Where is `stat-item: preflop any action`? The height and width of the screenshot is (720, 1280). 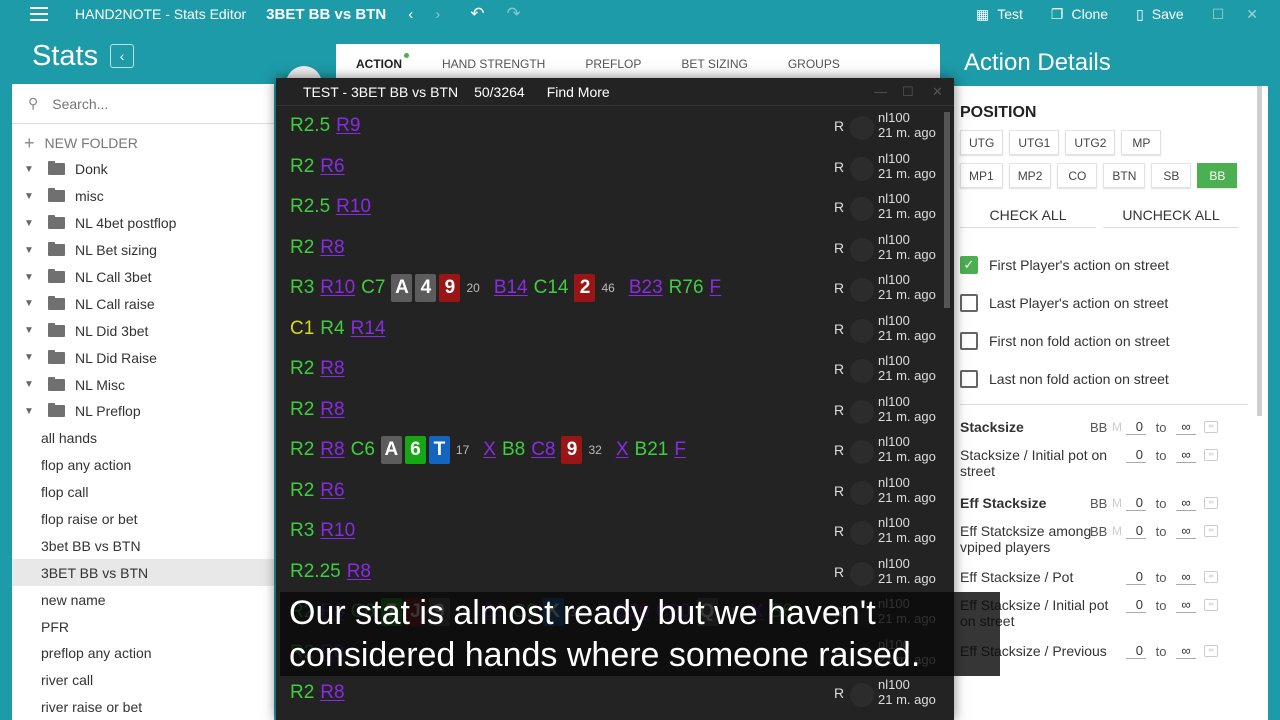 stat-item: preflop any action is located at coordinates (143, 653).